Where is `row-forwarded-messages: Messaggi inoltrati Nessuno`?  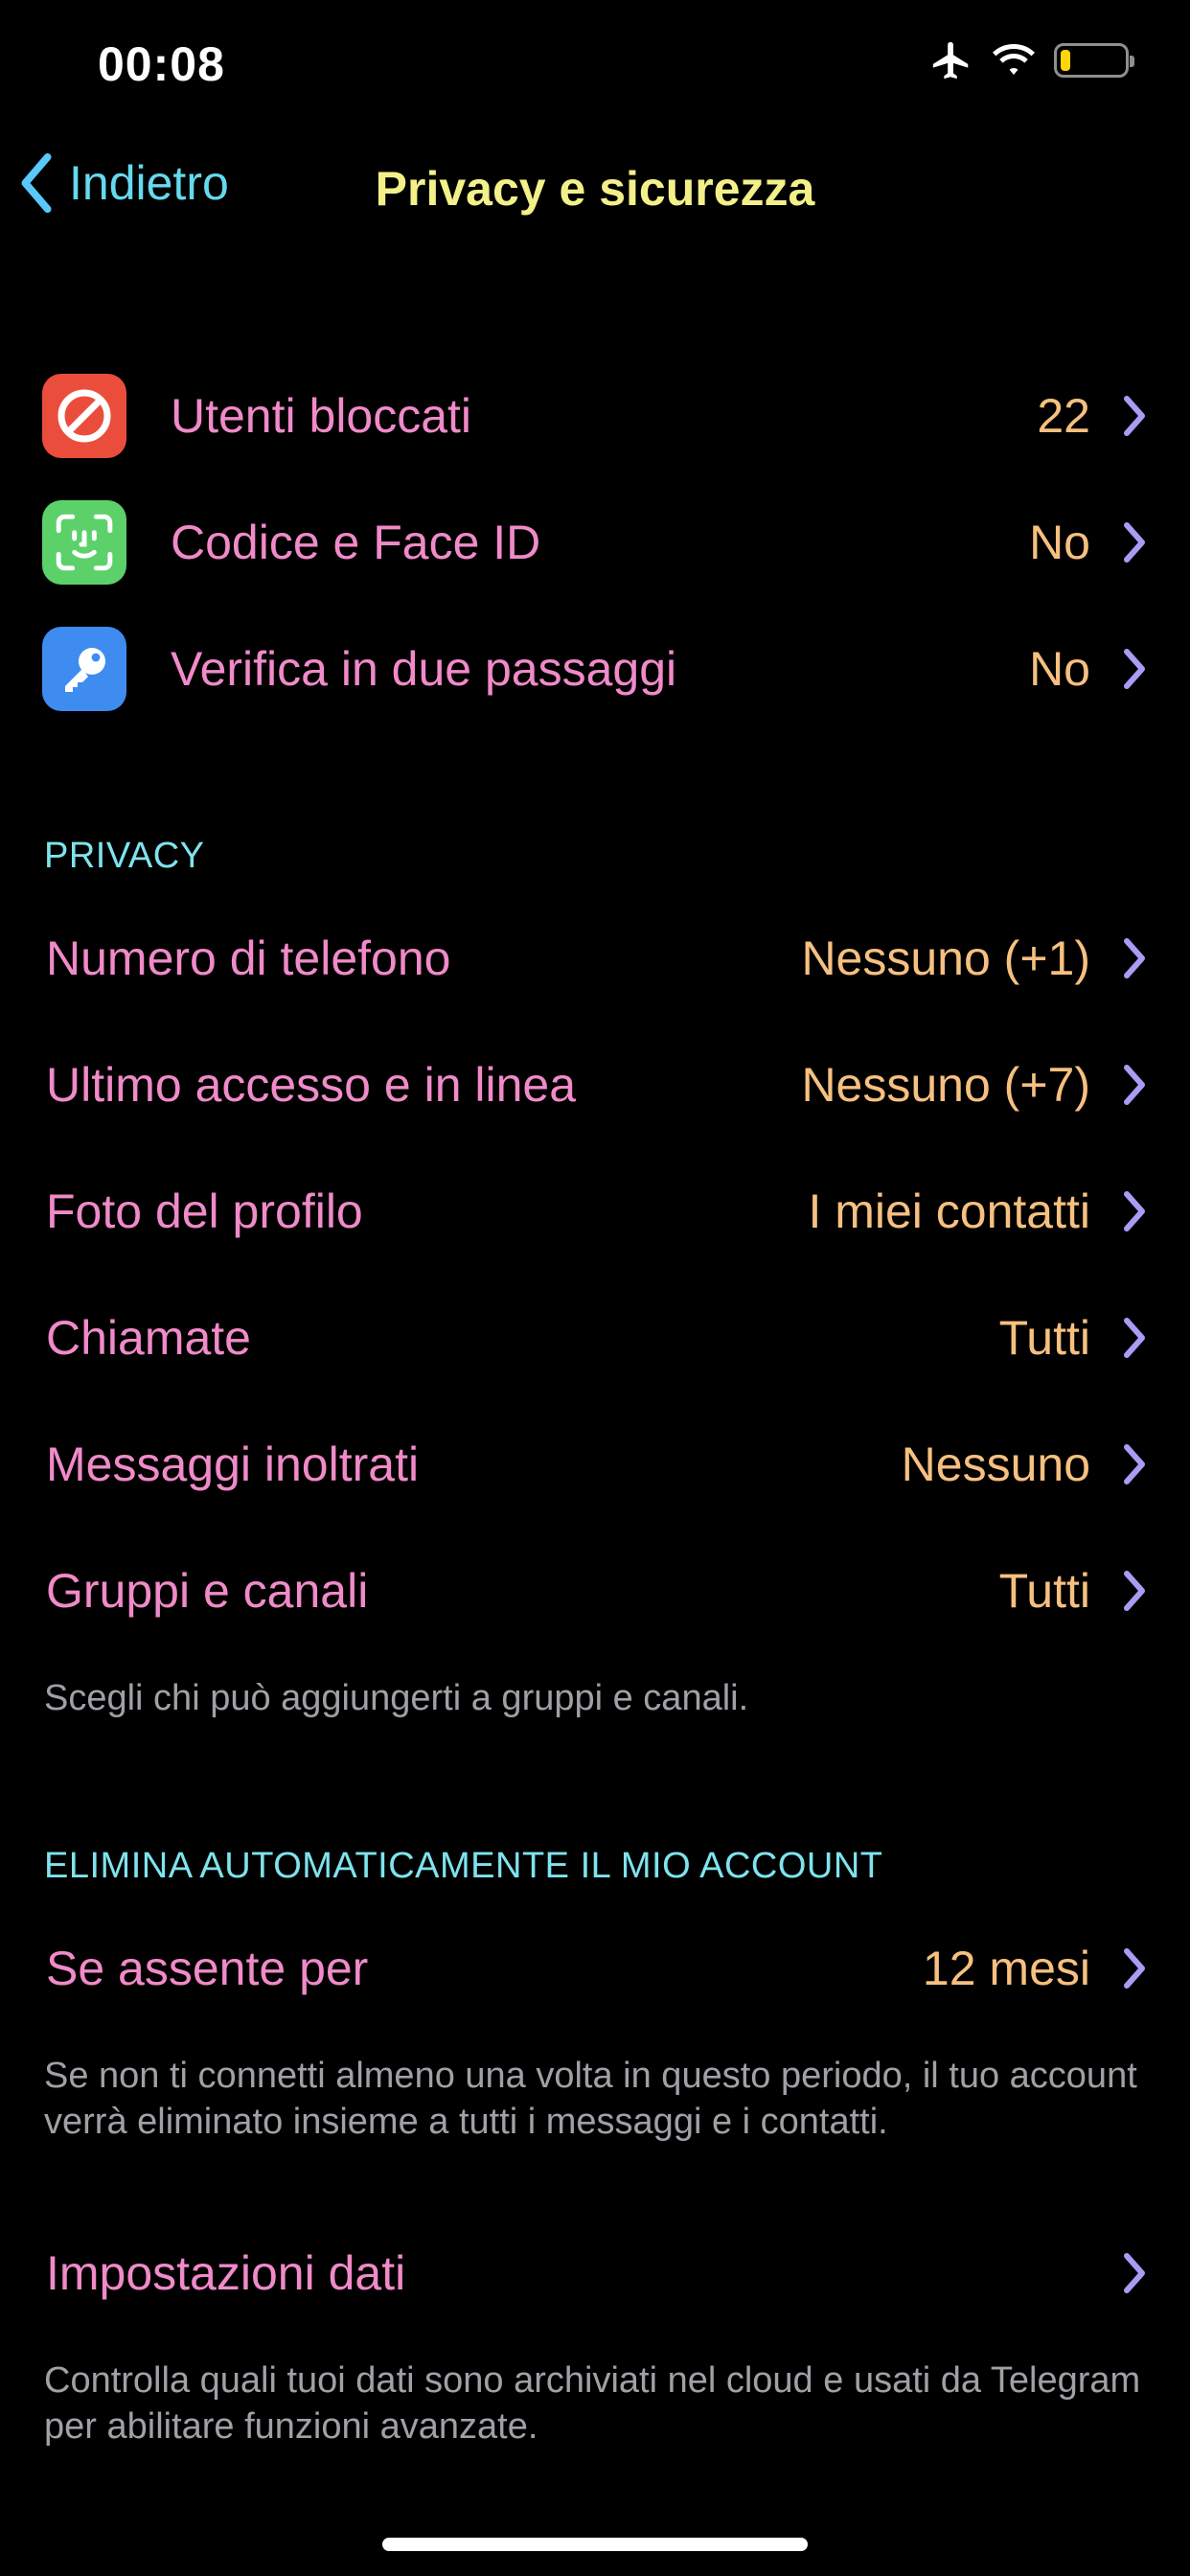
row-forwarded-messages: Messaggi inoltrati Nessuno is located at coordinates (595, 1464).